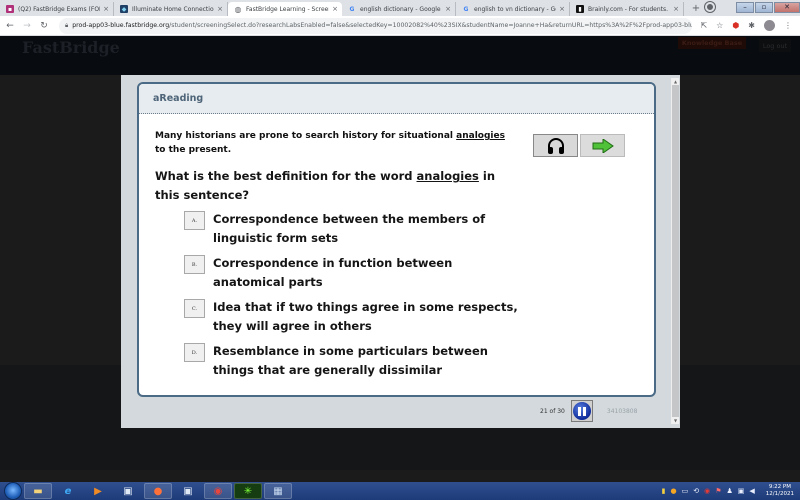 This screenshot has height=500, width=800. I want to click on flag-icon: ⚑, so click(718, 491).